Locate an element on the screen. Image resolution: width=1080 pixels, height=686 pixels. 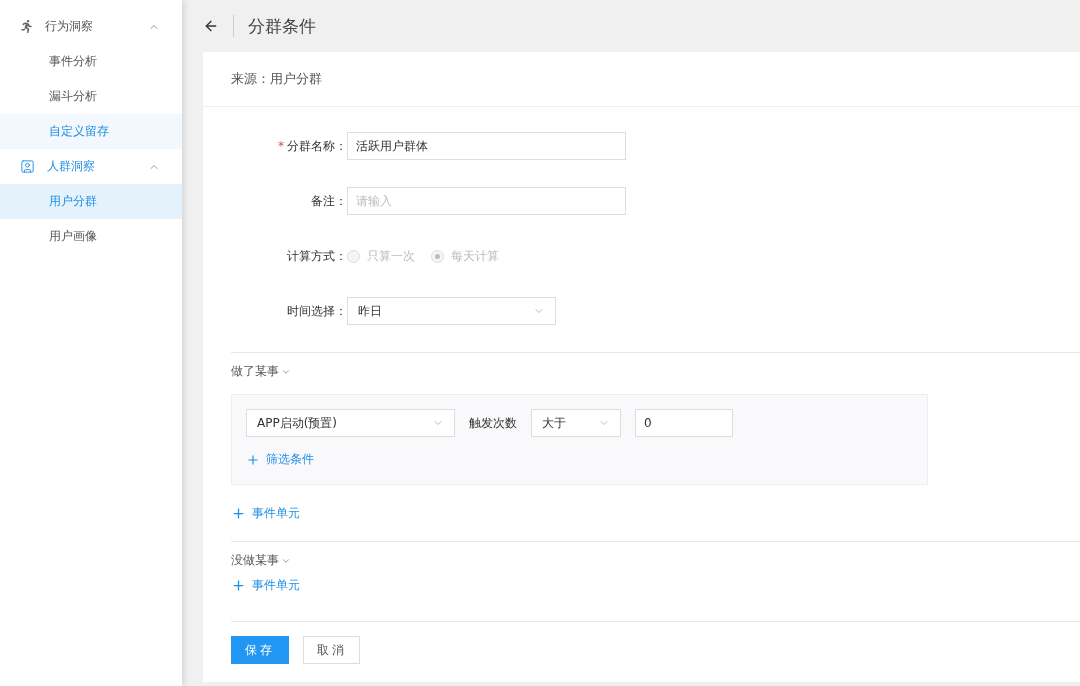
field-label: 计算方式： is located at coordinates (316, 256).